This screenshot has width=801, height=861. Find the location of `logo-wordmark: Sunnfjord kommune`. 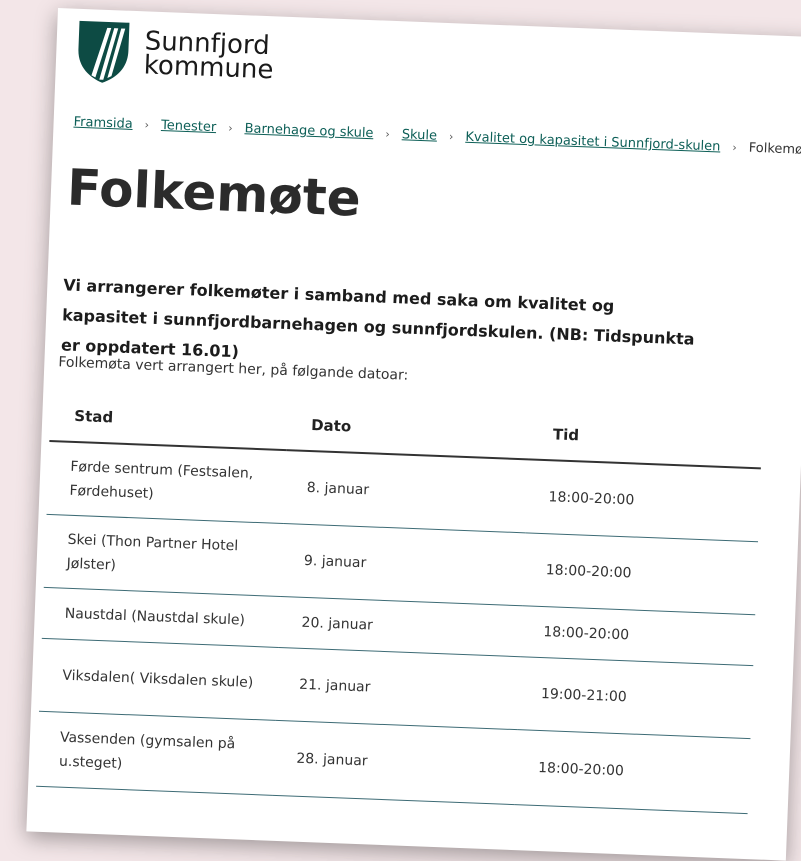

logo-wordmark: Sunnfjord kommune is located at coordinates (208, 56).